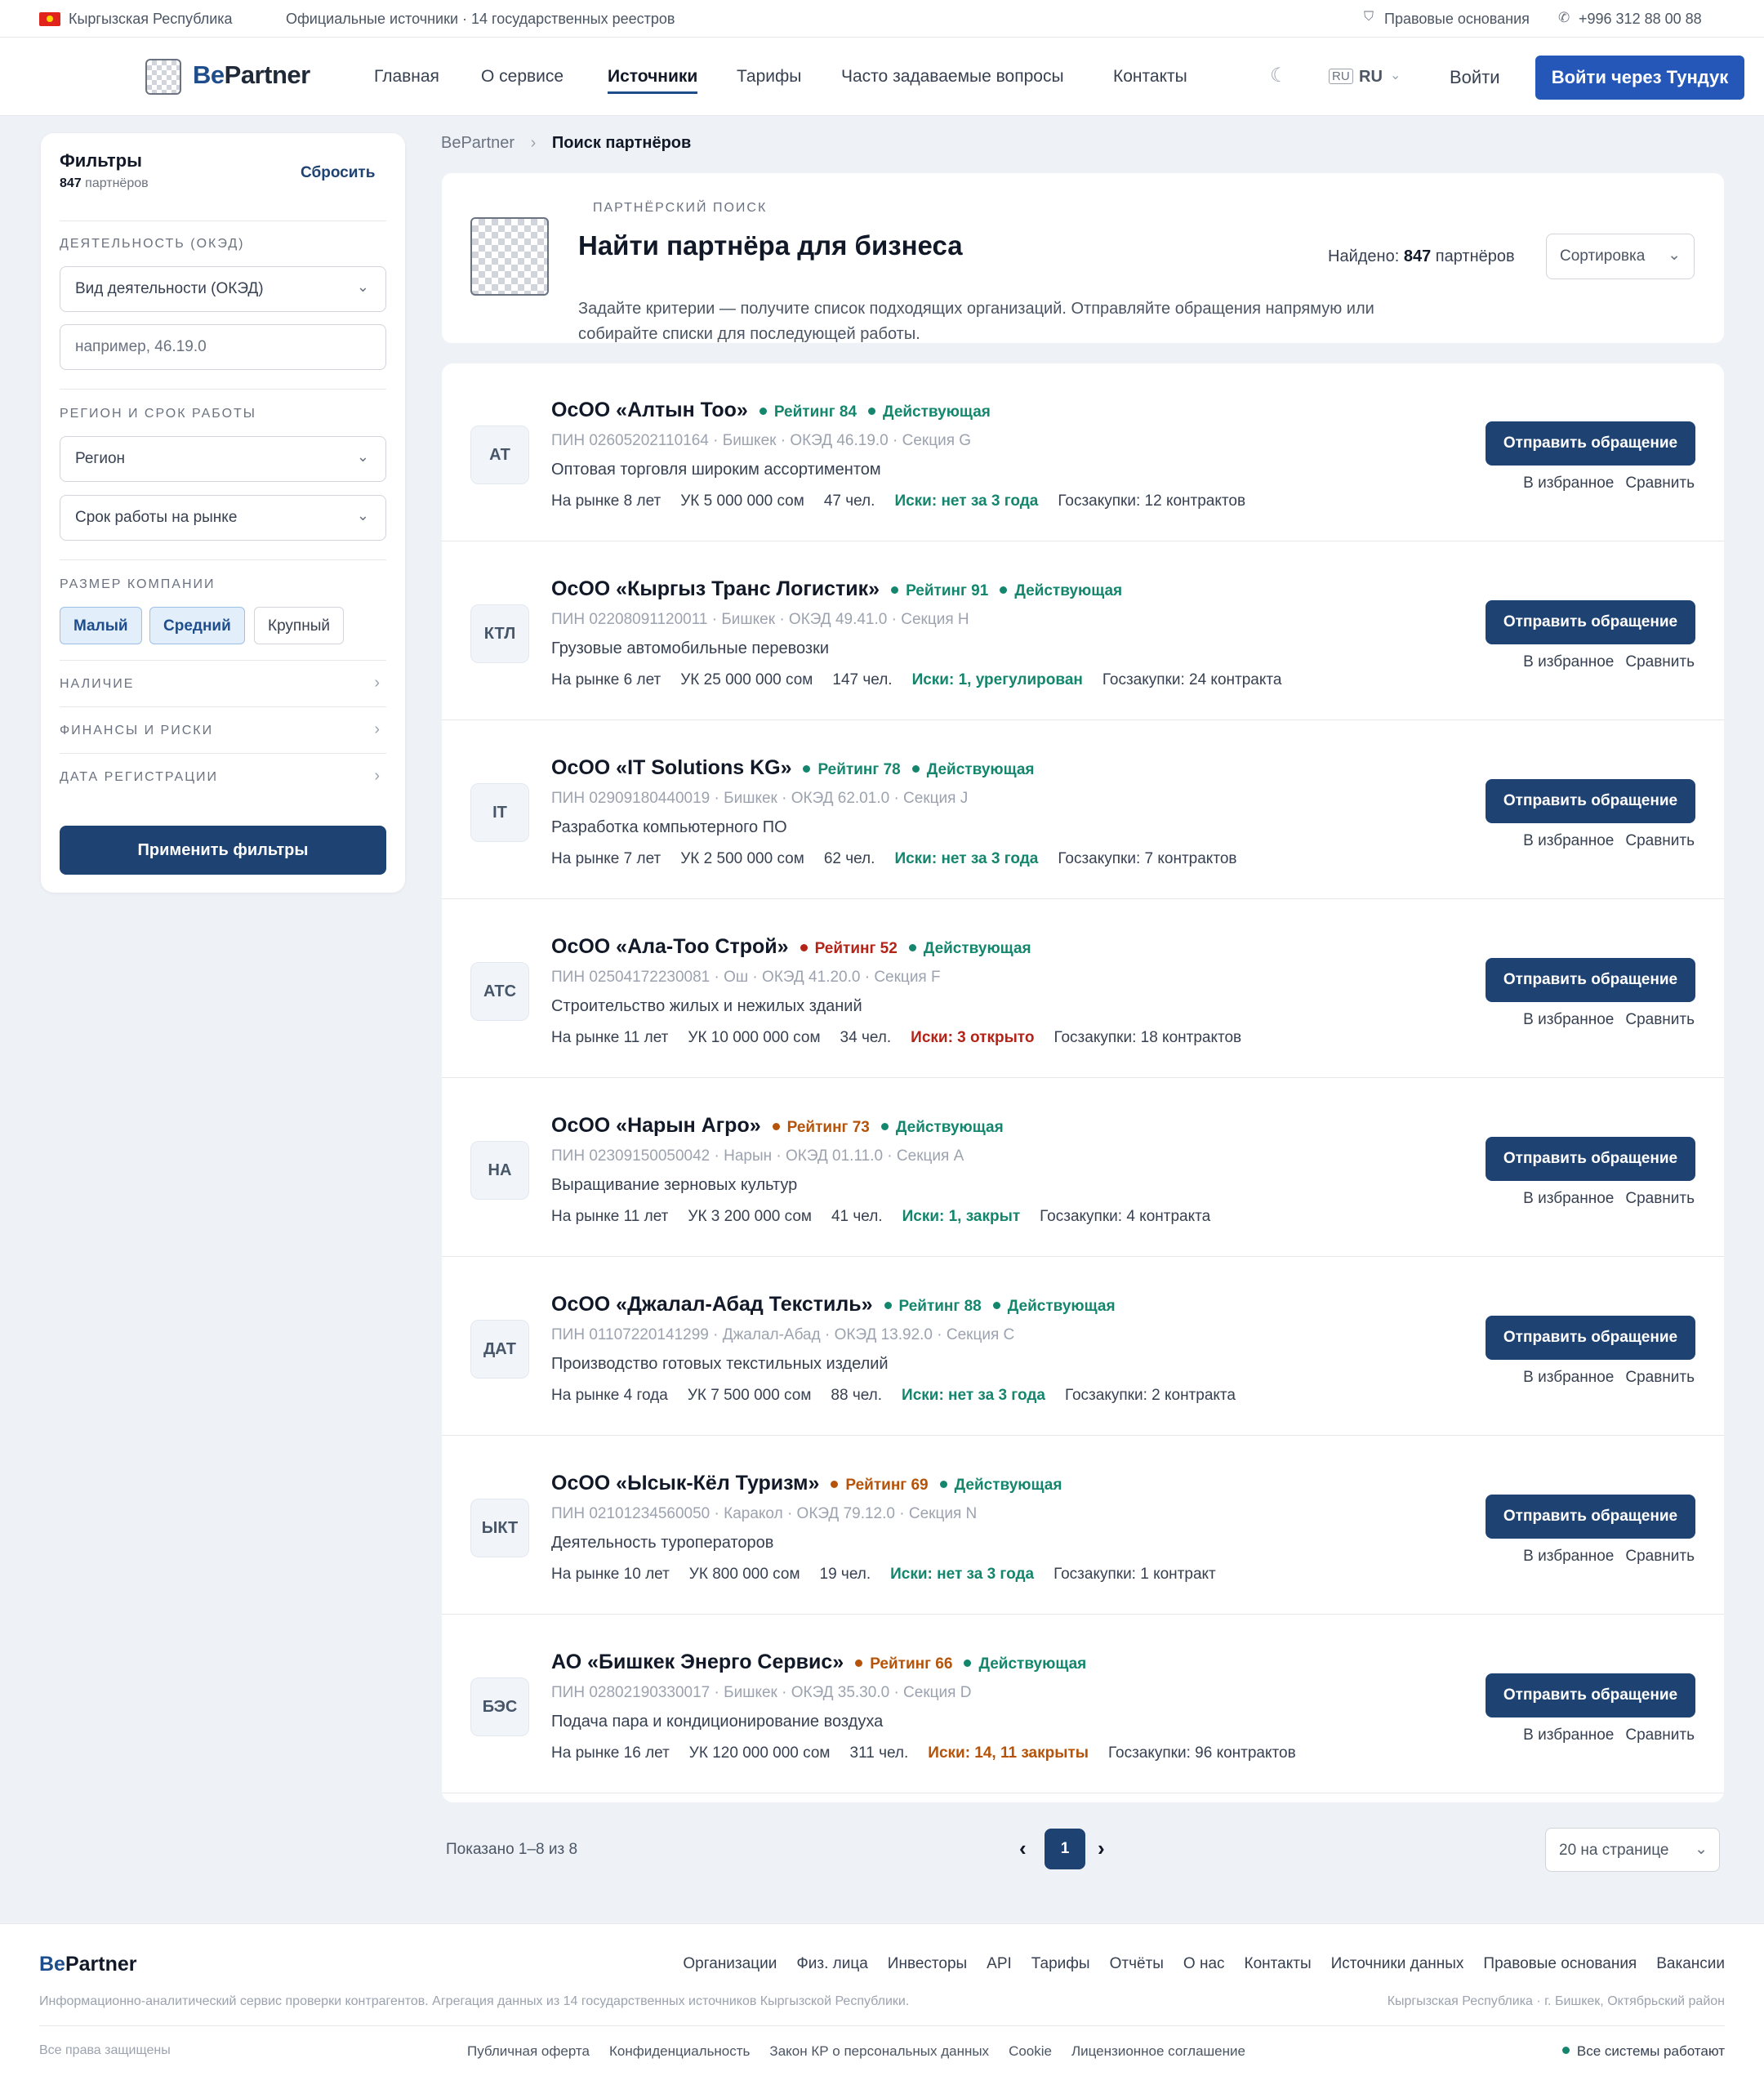 Image resolution: width=1764 pixels, height=2085 pixels. I want to click on login-link: Войти, so click(1475, 77).